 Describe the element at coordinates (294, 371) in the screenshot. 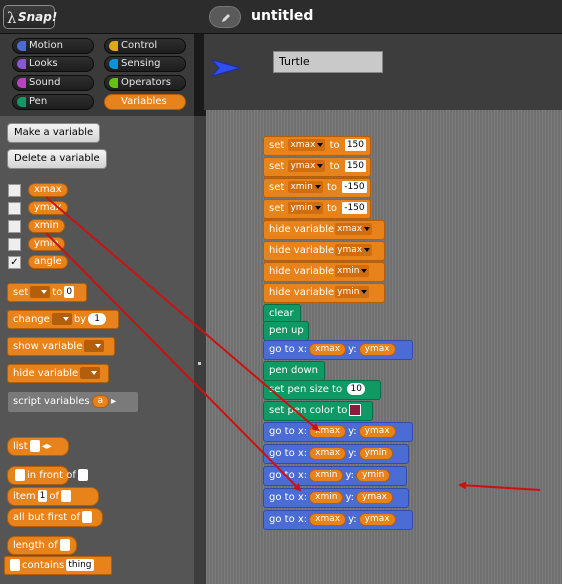

I see `script-block-pen-down: pen down` at that location.